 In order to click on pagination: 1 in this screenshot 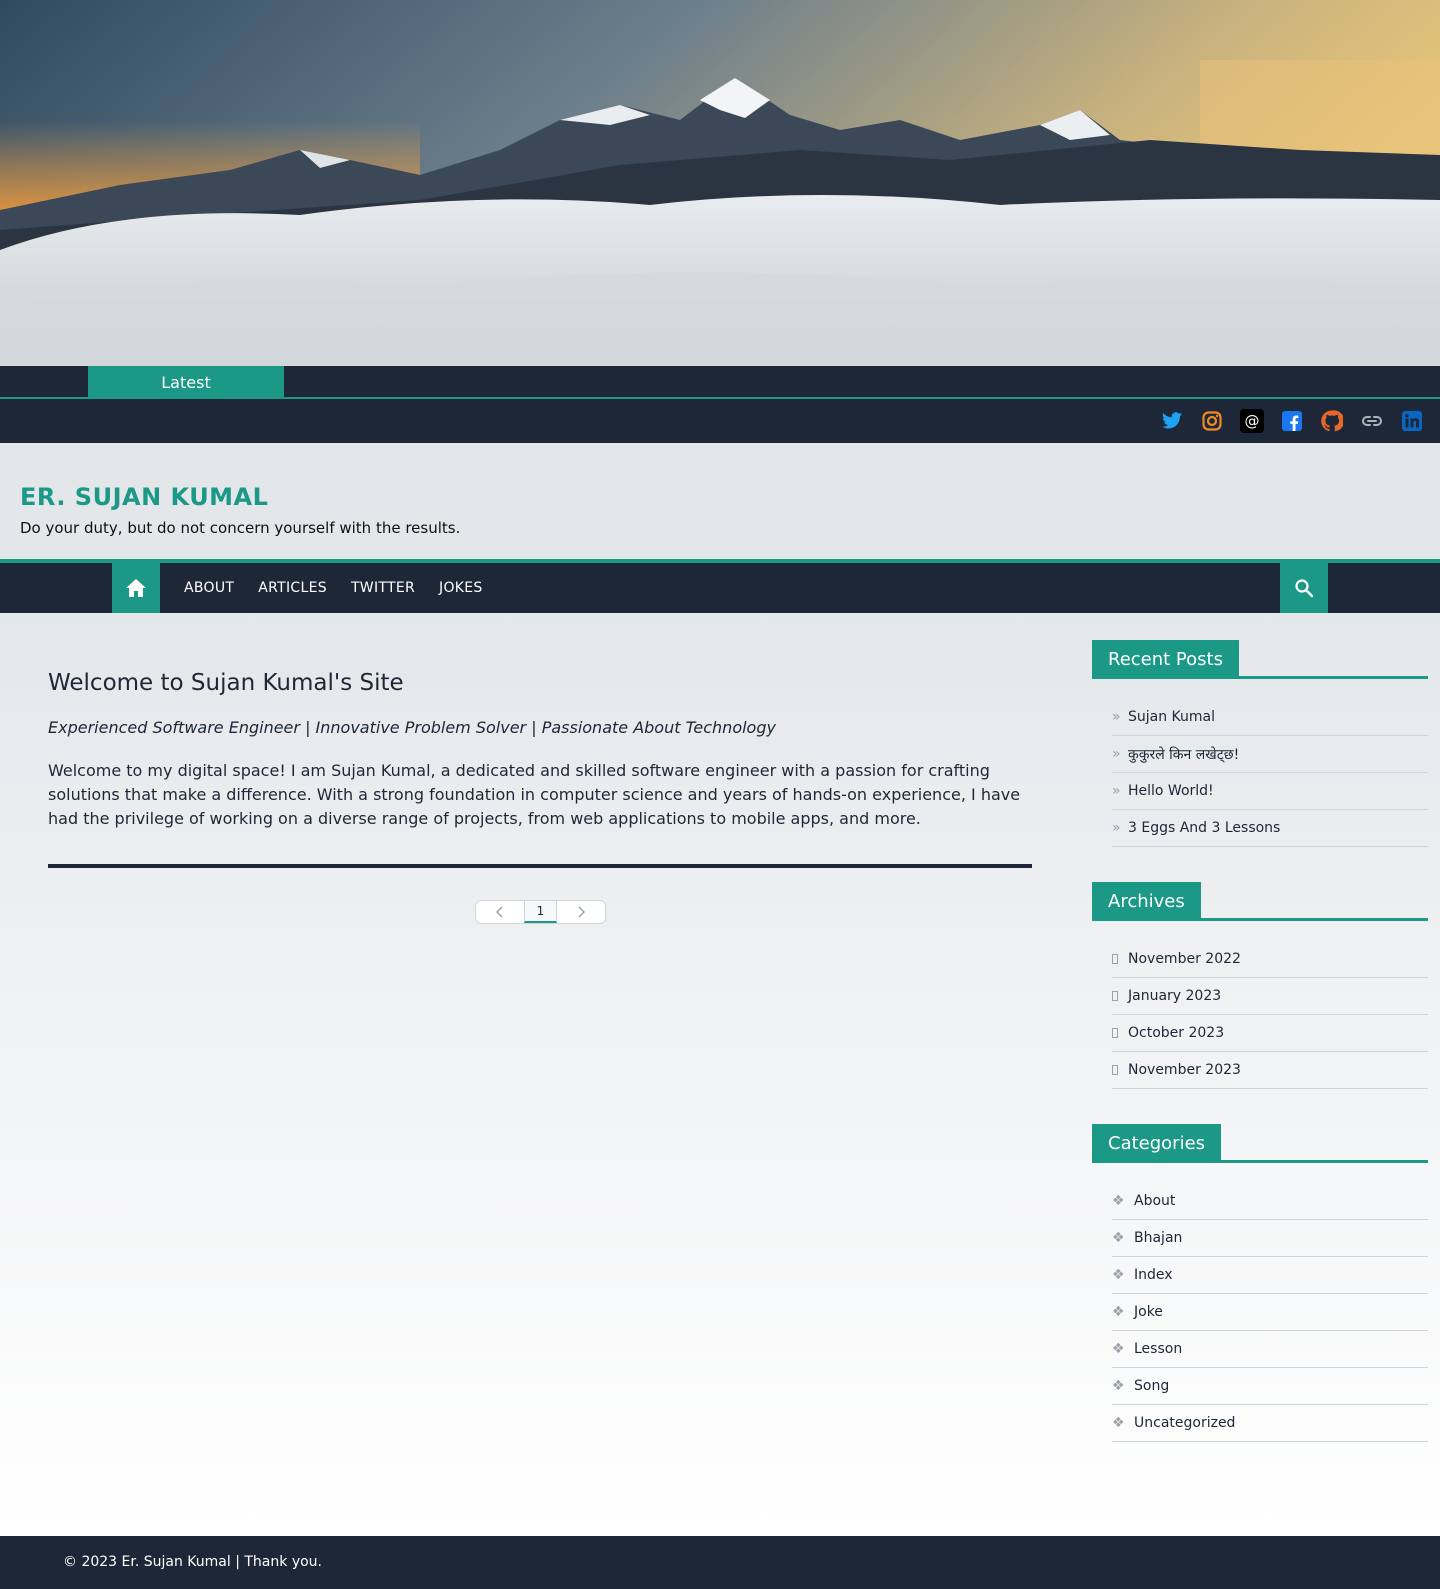, I will do `click(540, 912)`.